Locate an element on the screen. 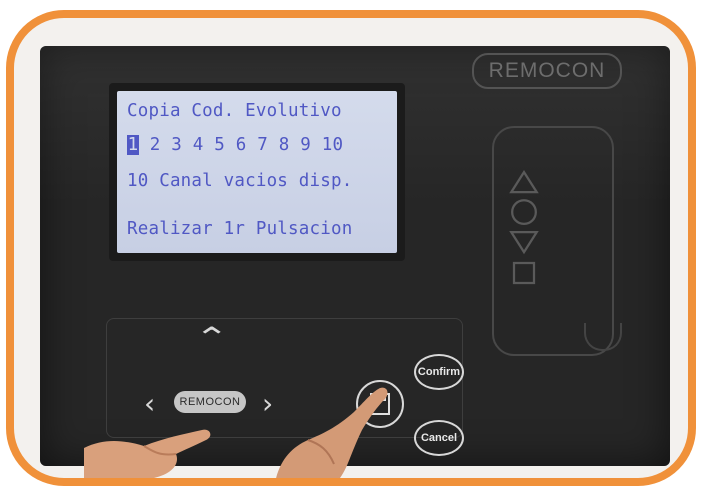 Image resolution: width=710 pixels, height=488 pixels. lcd-line-title: Copia Cod. Evolutivo is located at coordinates (234, 111).